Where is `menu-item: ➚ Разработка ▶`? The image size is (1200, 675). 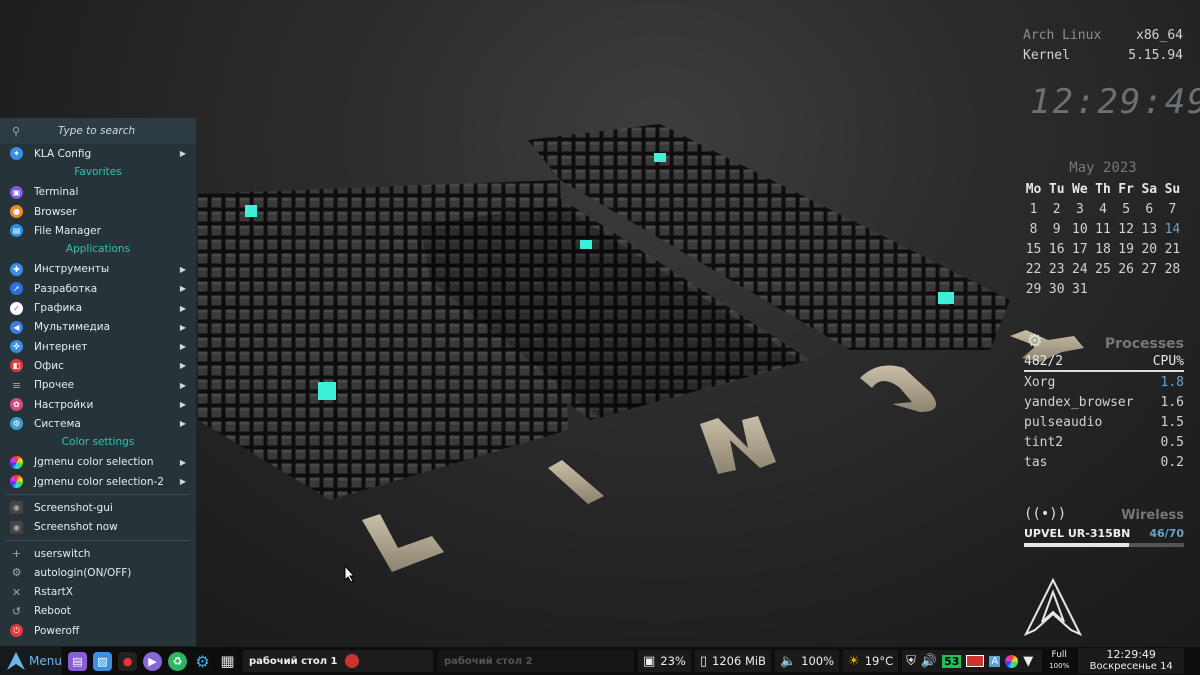 menu-item: ➚ Разработка ▶ is located at coordinates (98, 288).